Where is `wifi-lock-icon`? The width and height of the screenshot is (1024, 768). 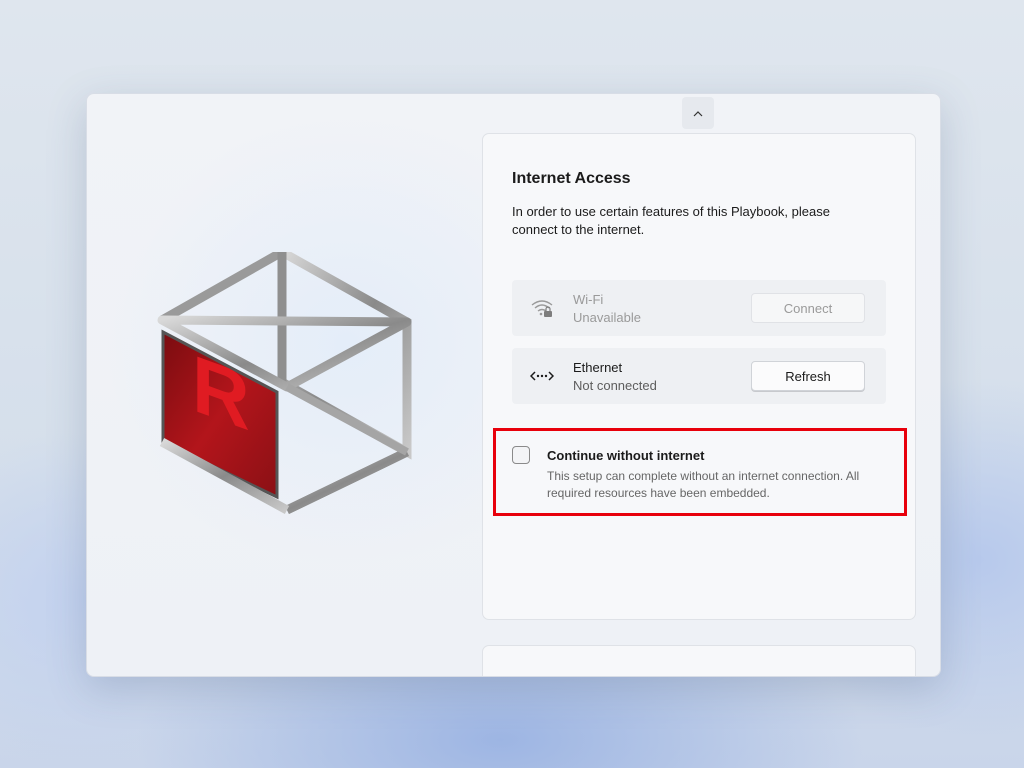
wifi-lock-icon is located at coordinates (542, 308).